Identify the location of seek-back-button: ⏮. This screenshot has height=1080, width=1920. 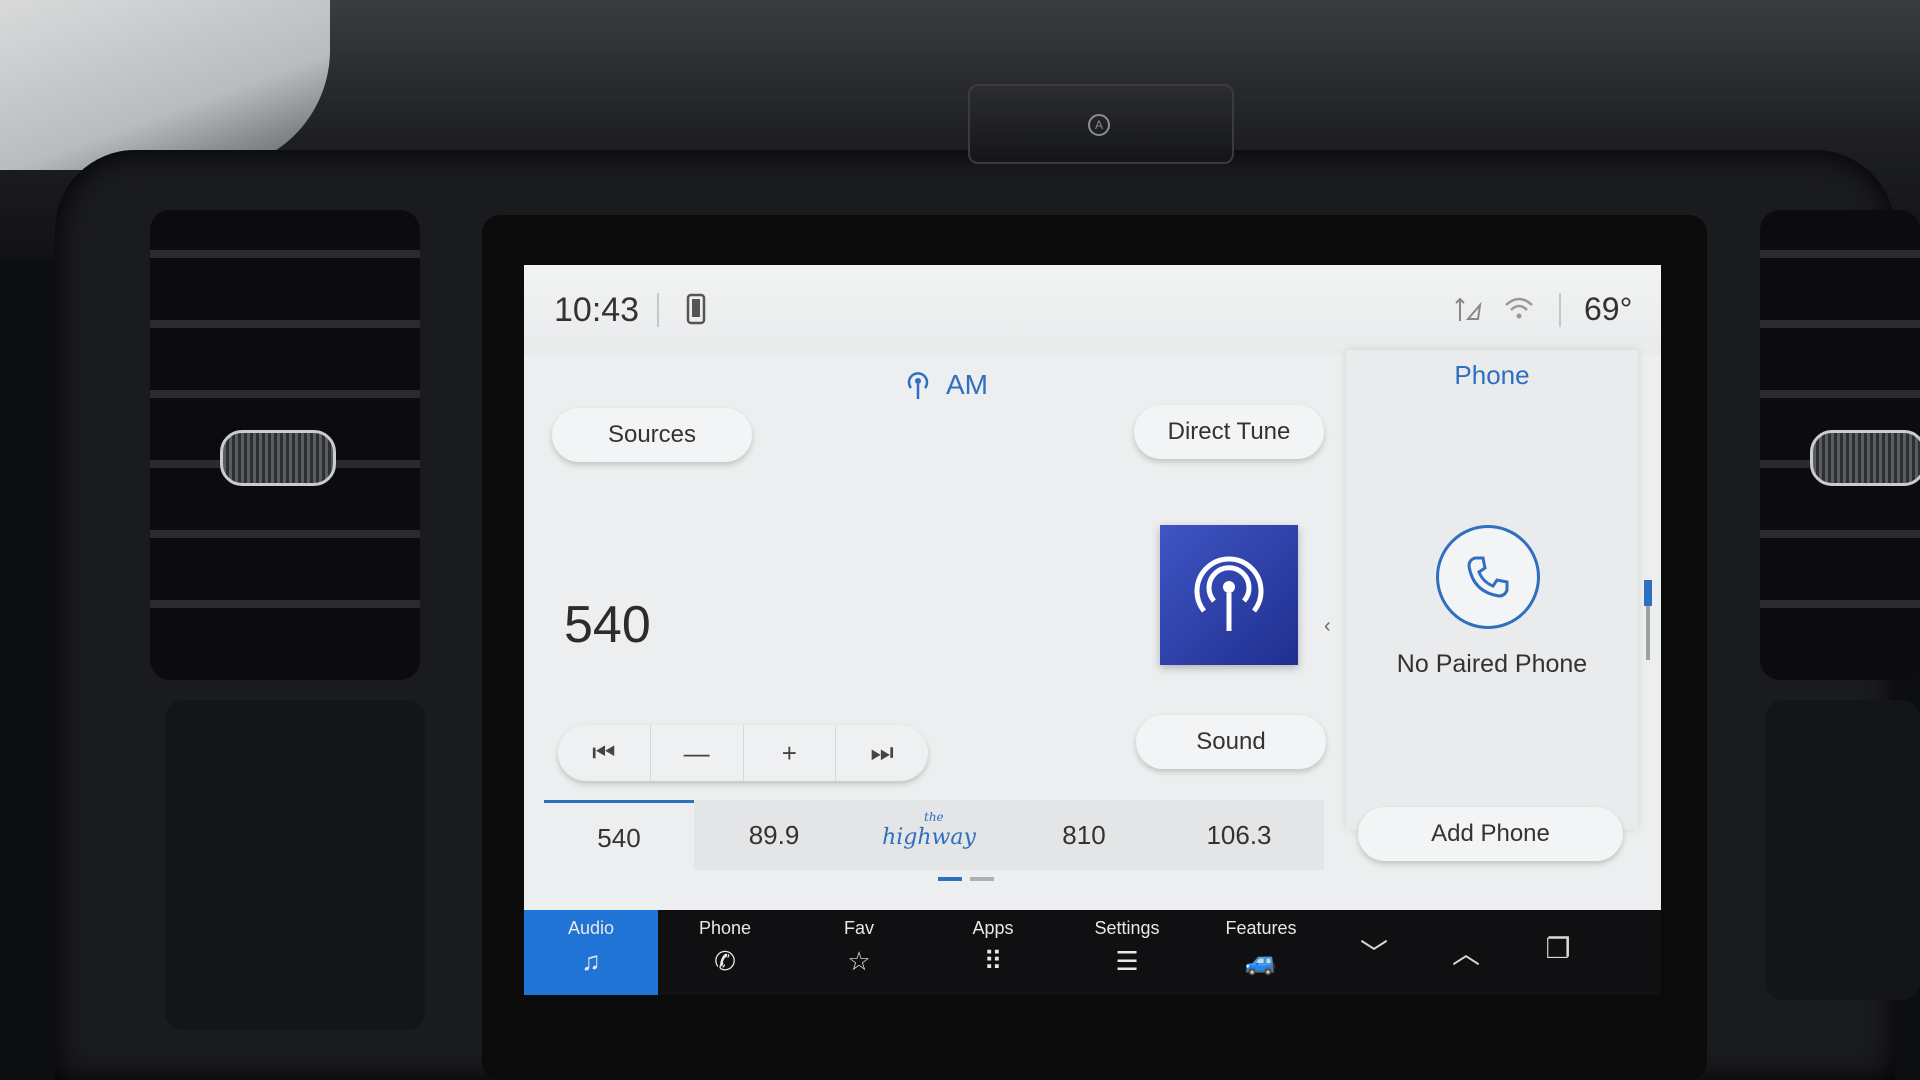
(604, 753).